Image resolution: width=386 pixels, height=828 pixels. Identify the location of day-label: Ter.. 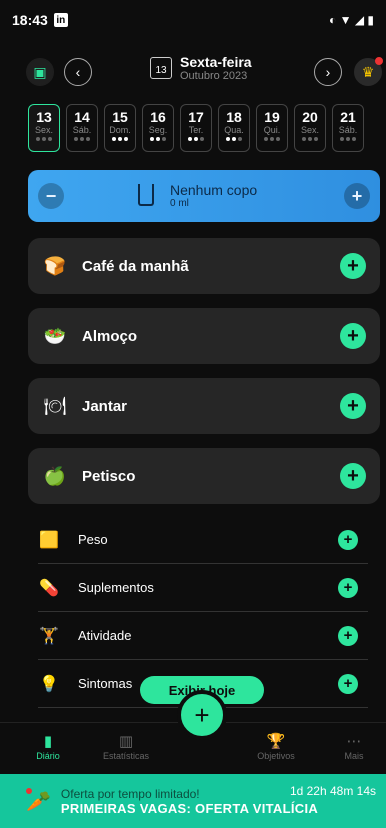
(196, 130).